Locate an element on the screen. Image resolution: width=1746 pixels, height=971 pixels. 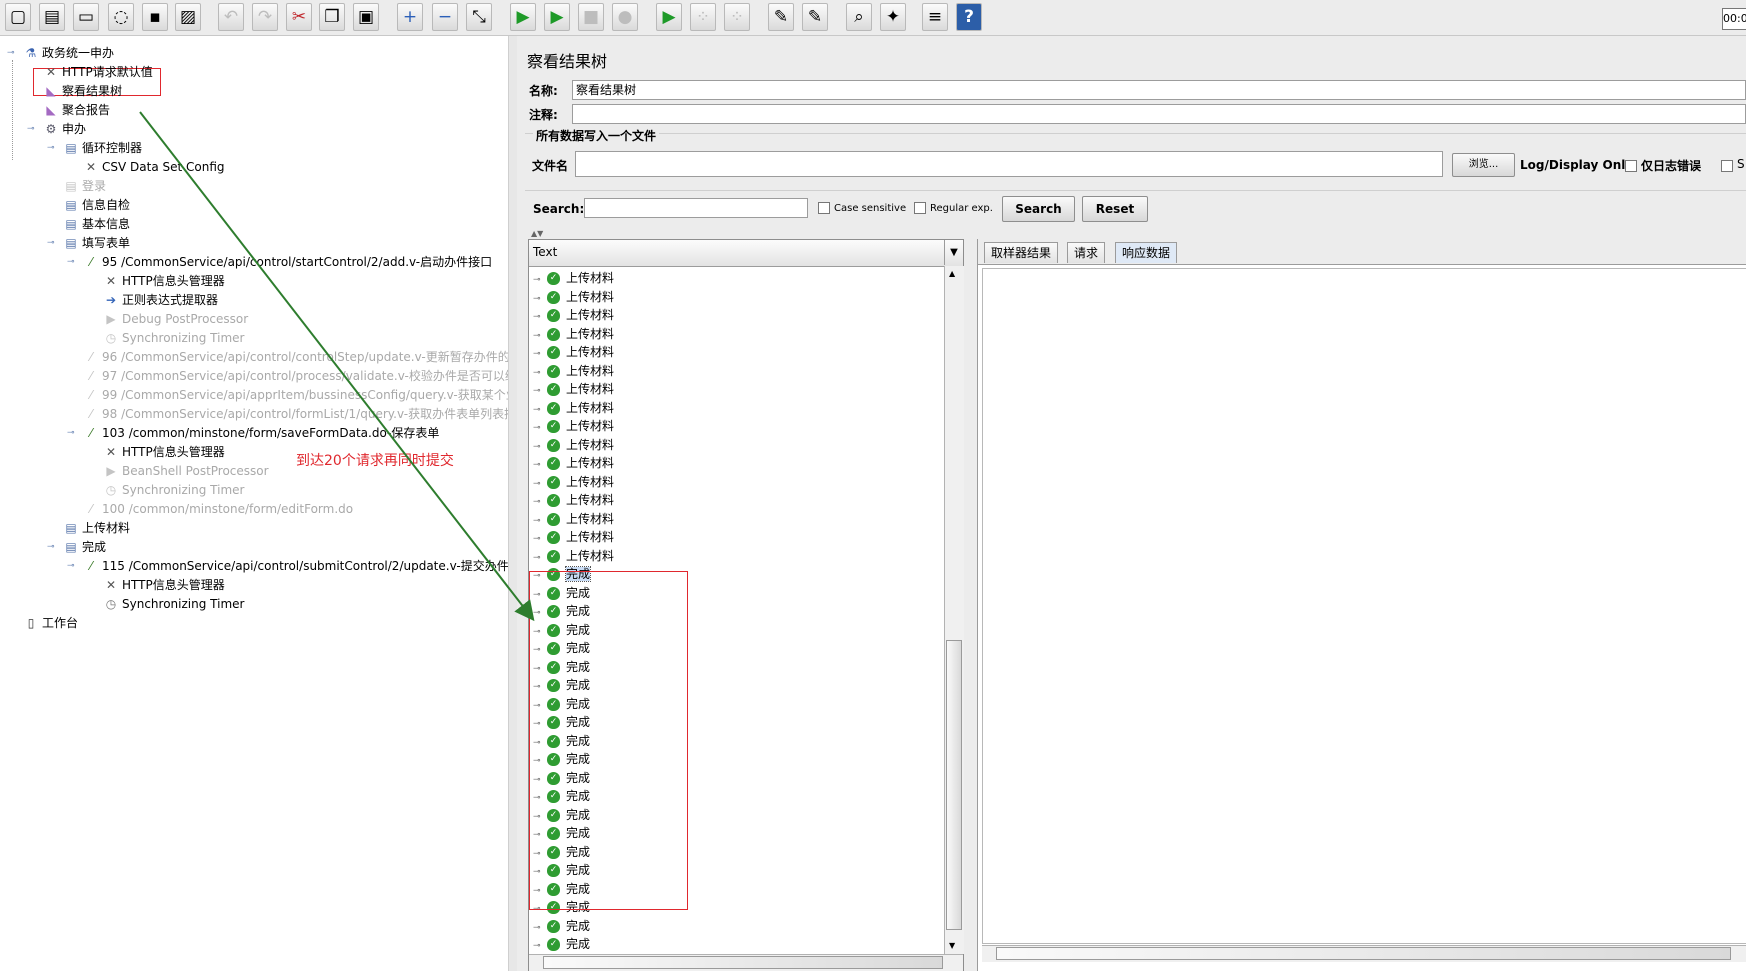
start-no-pause-icon: ▶ is located at coordinates (557, 17).